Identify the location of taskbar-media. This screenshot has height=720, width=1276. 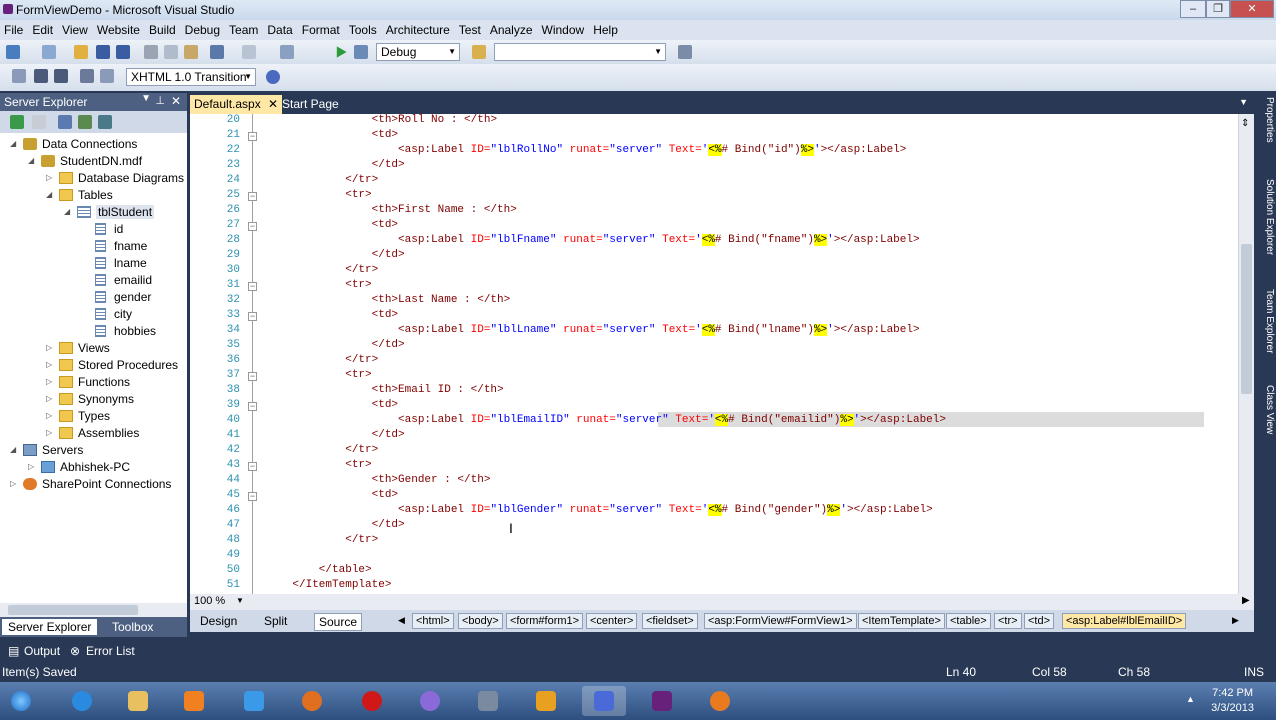
(194, 701).